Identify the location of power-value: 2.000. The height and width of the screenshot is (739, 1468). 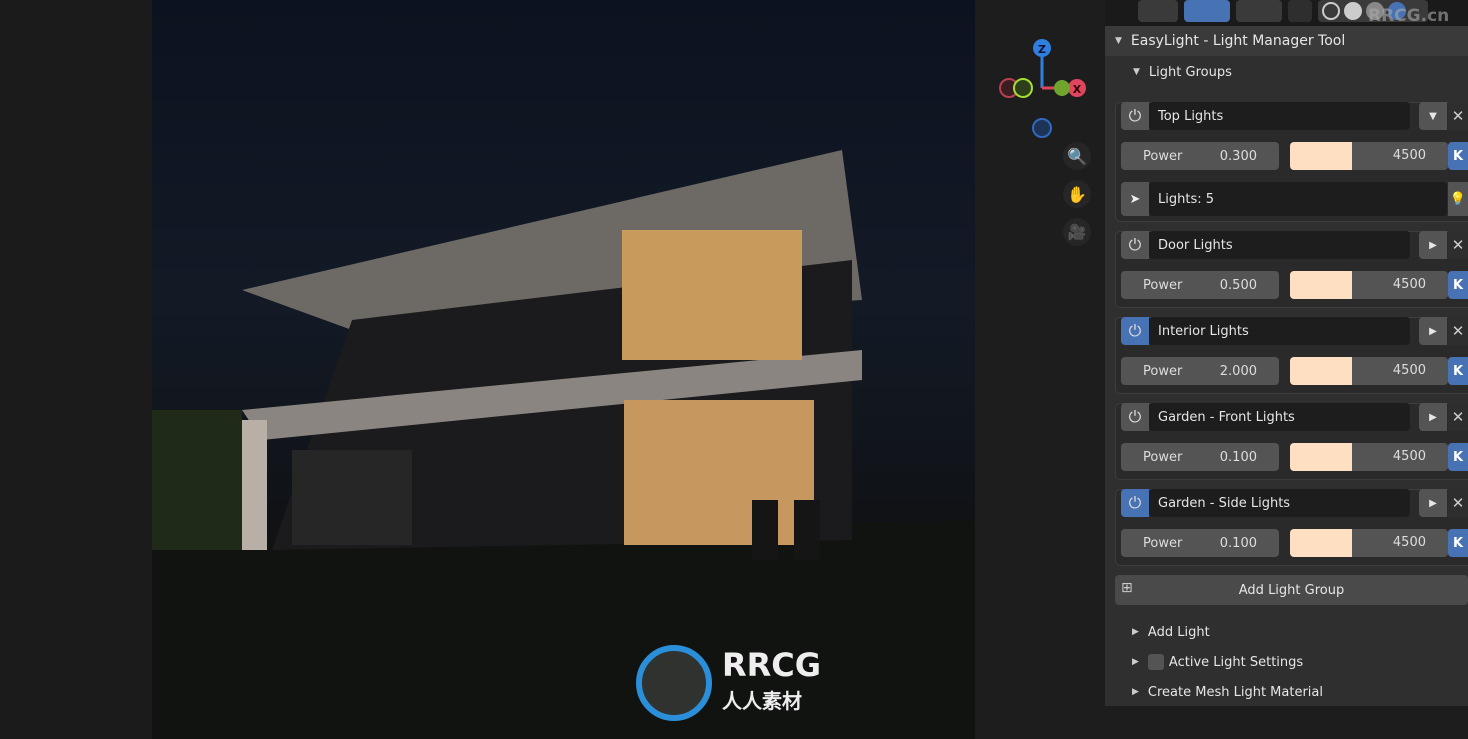
(1238, 371).